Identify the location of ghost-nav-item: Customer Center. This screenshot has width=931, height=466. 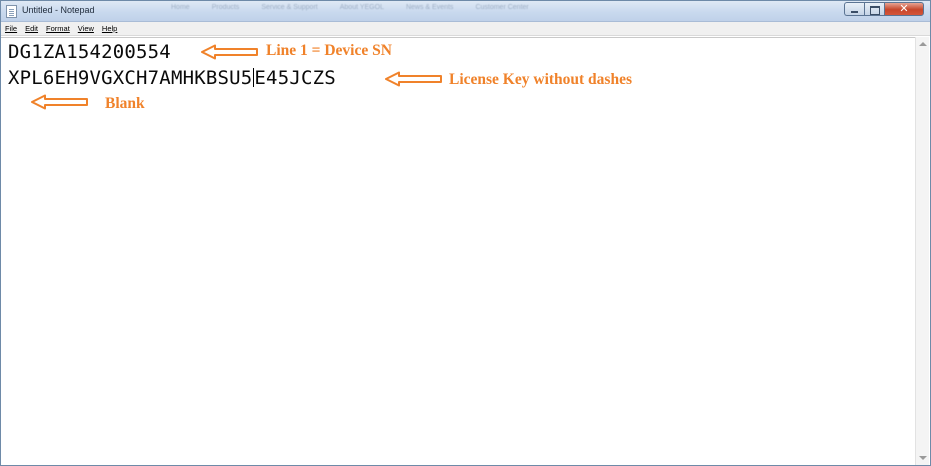
(502, 7).